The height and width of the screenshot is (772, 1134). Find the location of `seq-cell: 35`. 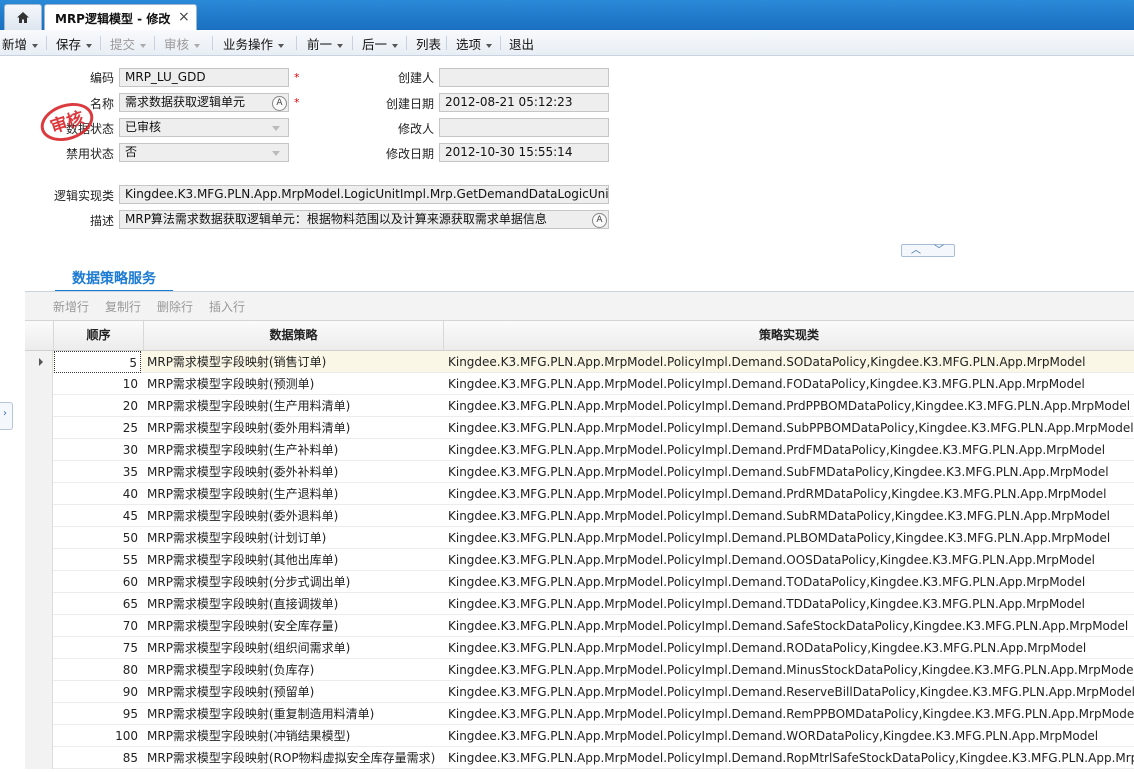

seq-cell: 35 is located at coordinates (97, 472).